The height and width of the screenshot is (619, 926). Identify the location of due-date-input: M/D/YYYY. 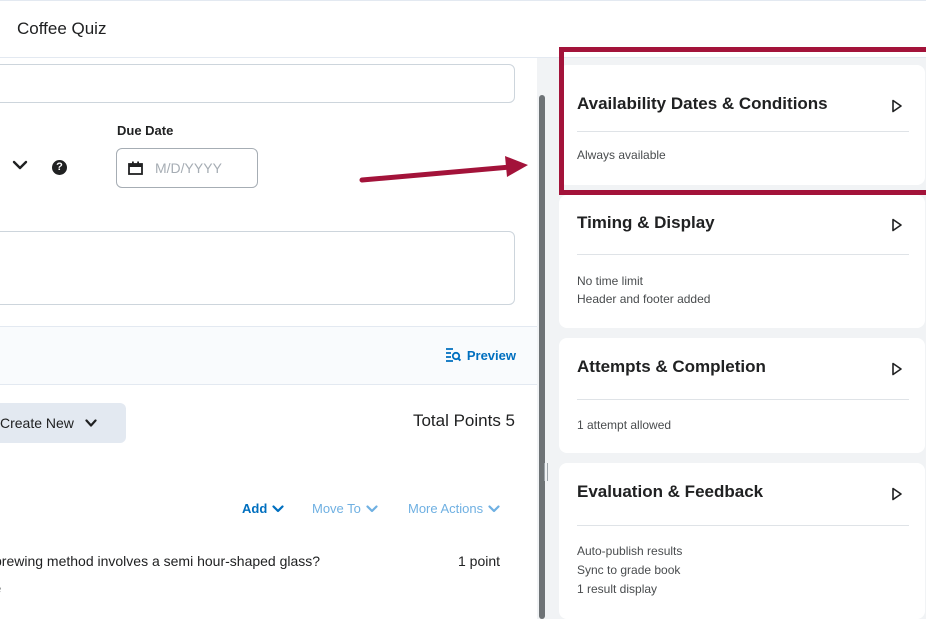
(187, 168).